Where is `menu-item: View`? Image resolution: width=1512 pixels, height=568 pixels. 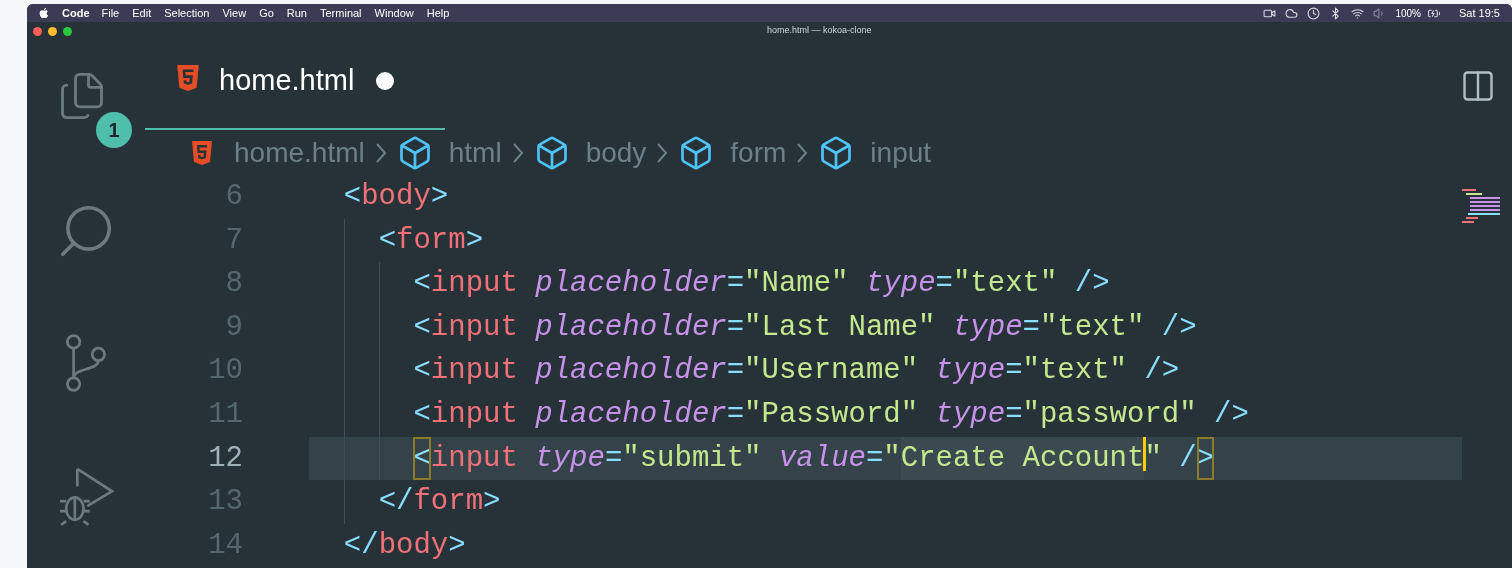 menu-item: View is located at coordinates (234, 13).